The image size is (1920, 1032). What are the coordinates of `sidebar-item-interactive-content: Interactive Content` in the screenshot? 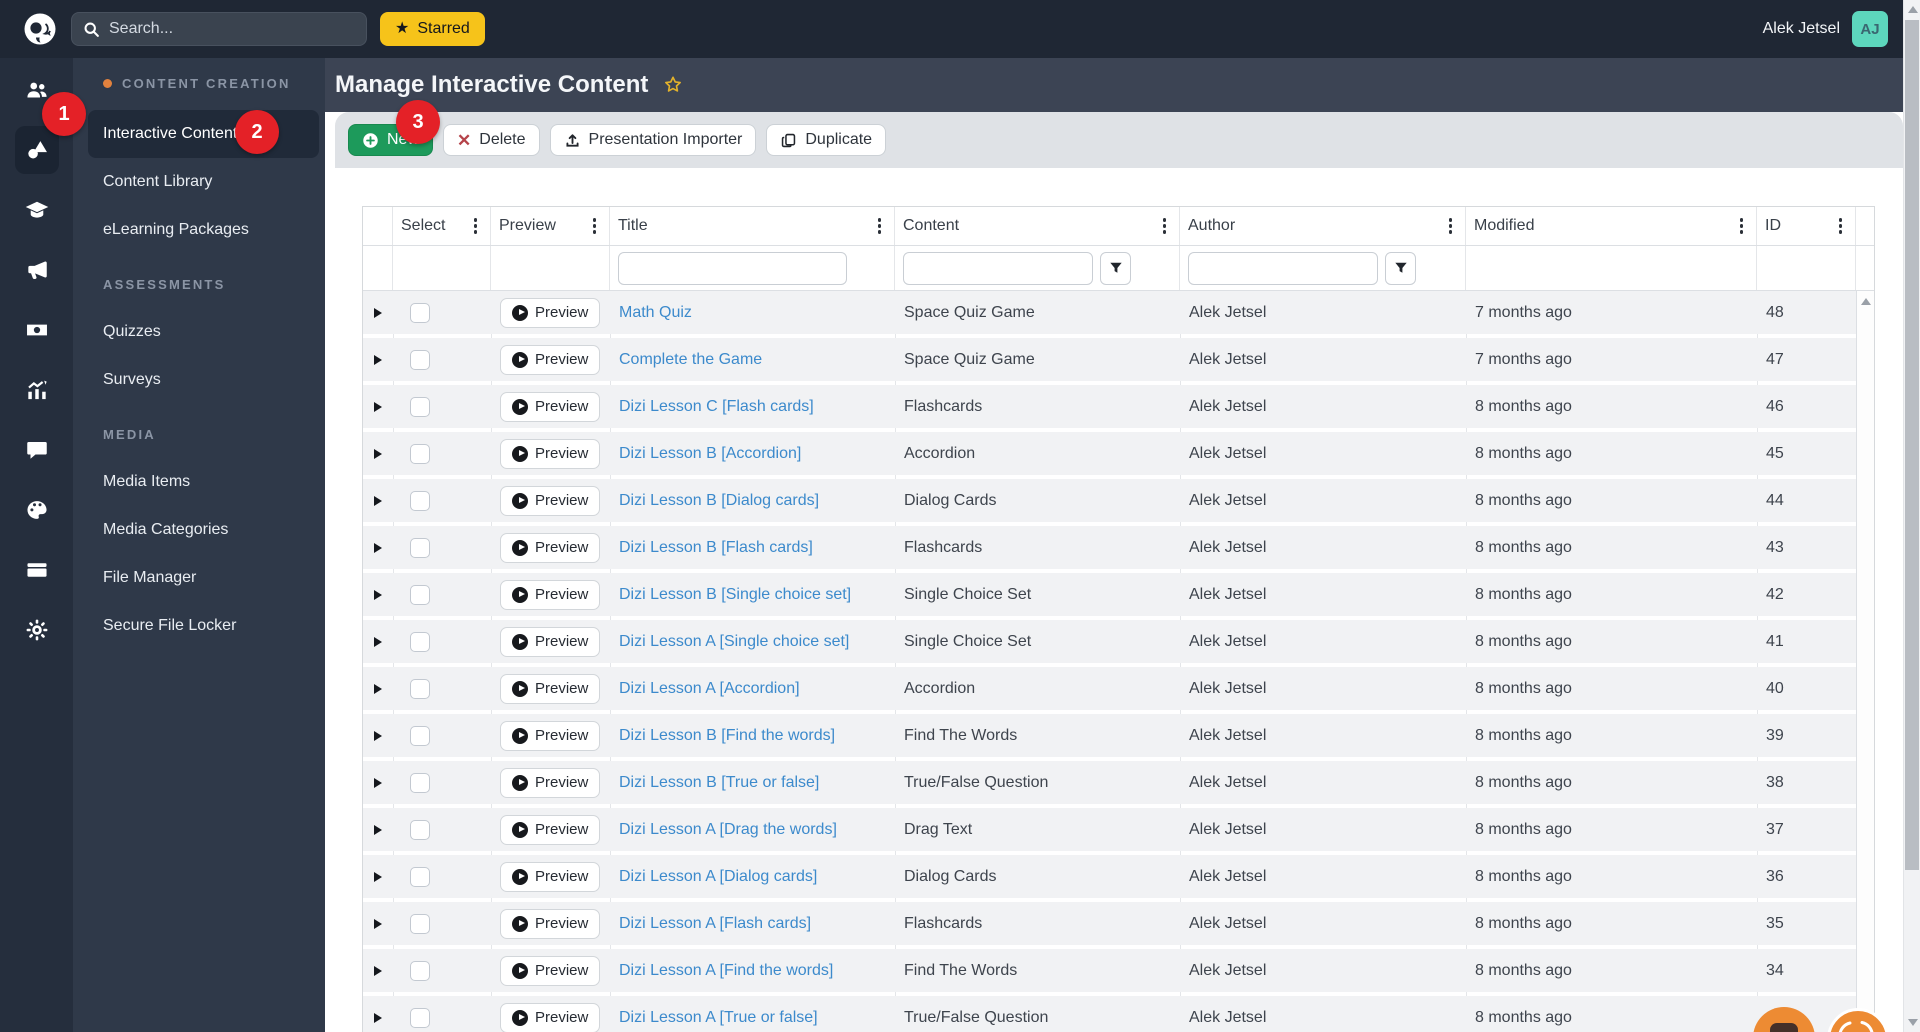 It's located at (203, 134).